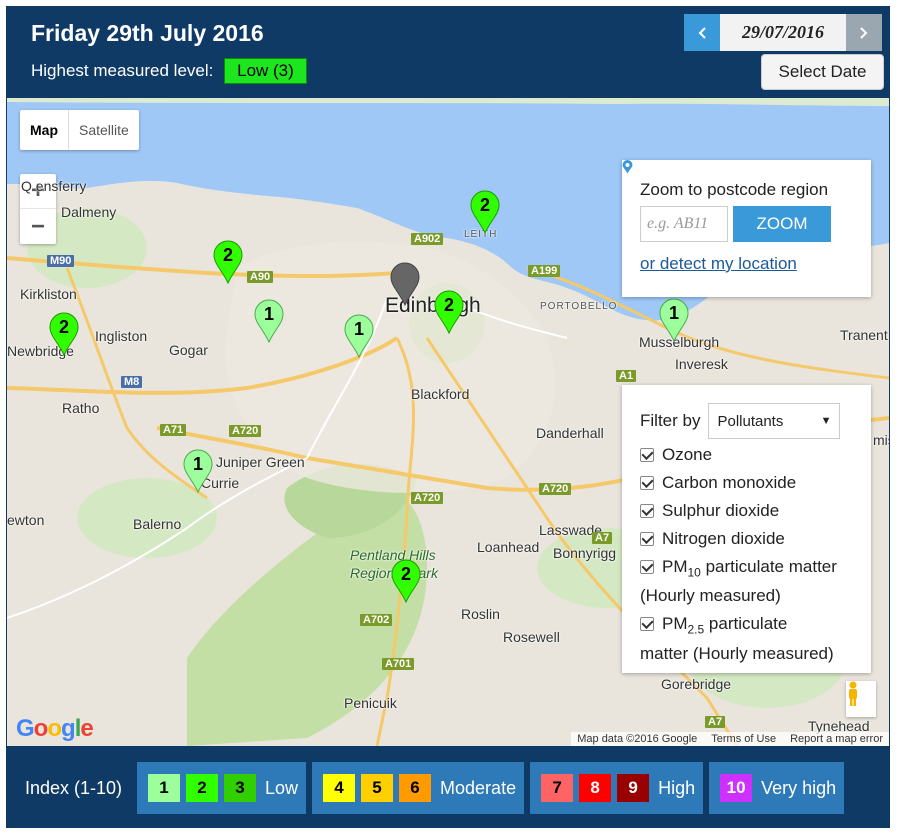 This screenshot has height=834, width=898. I want to click on place-label: mis, so click(881, 440).